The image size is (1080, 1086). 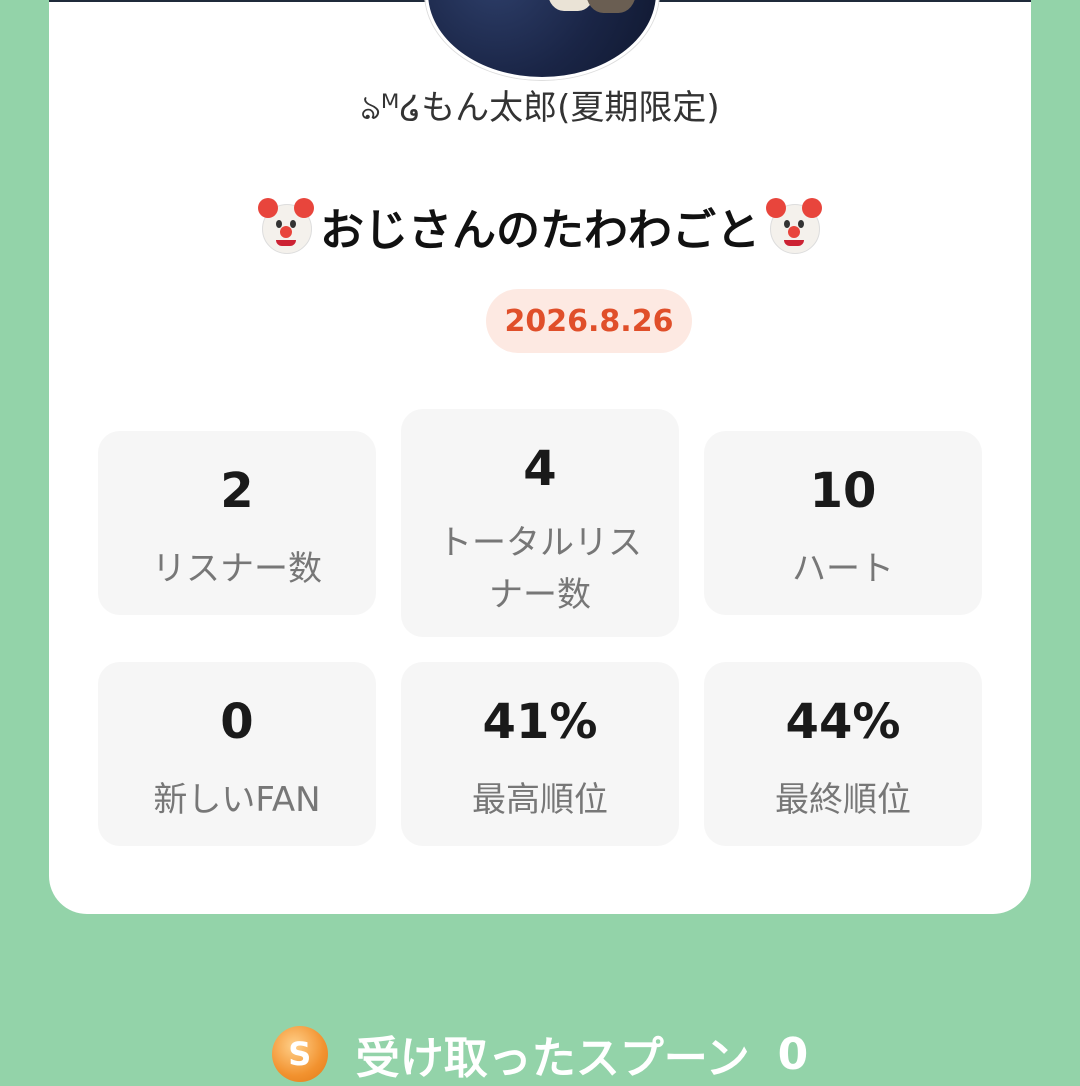 What do you see at coordinates (540, 722) in the screenshot?
I see `stat-value: 41%` at bounding box center [540, 722].